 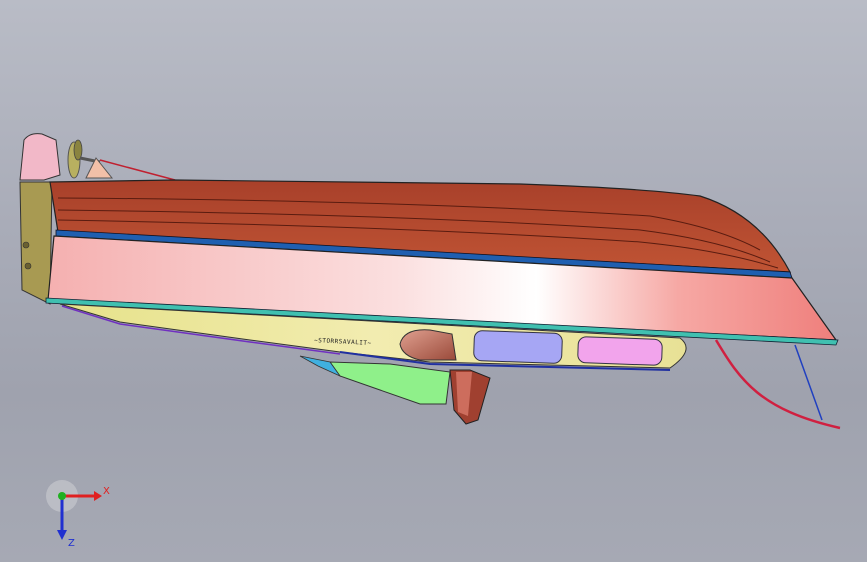 I want to click on window-blue, so click(x=518, y=347).